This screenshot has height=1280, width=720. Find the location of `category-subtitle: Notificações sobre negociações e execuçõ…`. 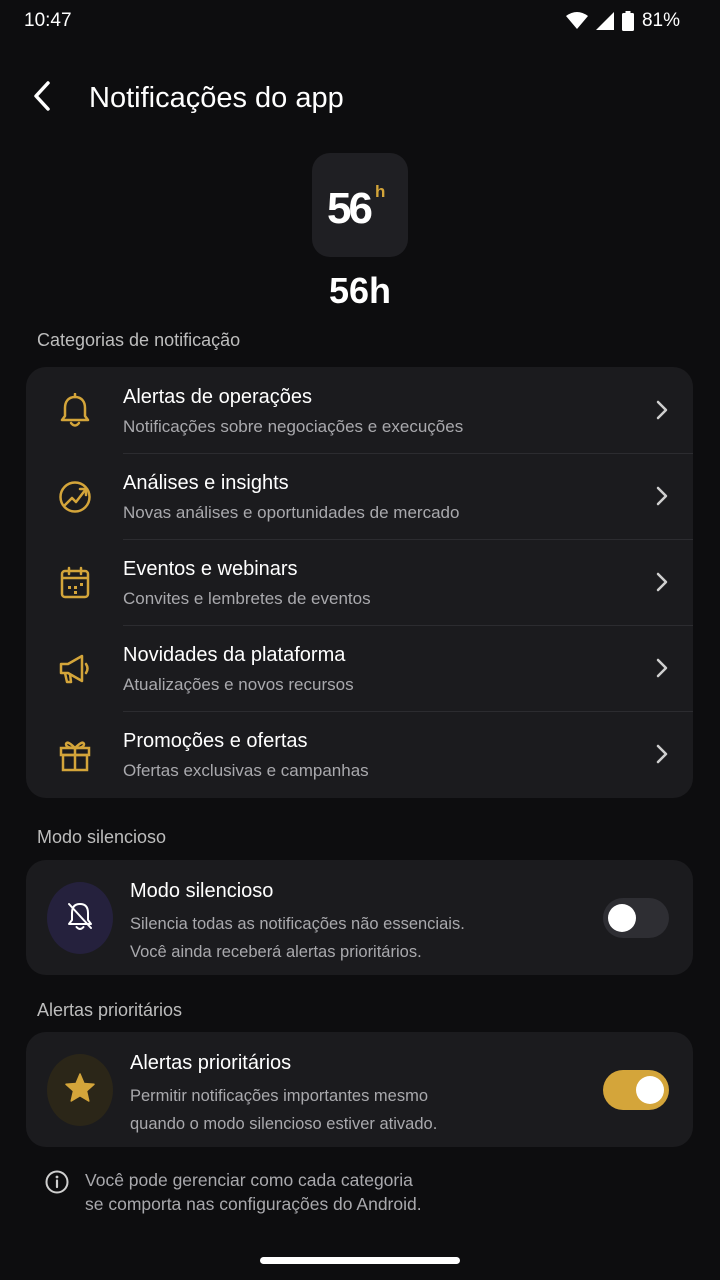

category-subtitle: Notificações sobre negociações e execuçõ… is located at coordinates (293, 426).